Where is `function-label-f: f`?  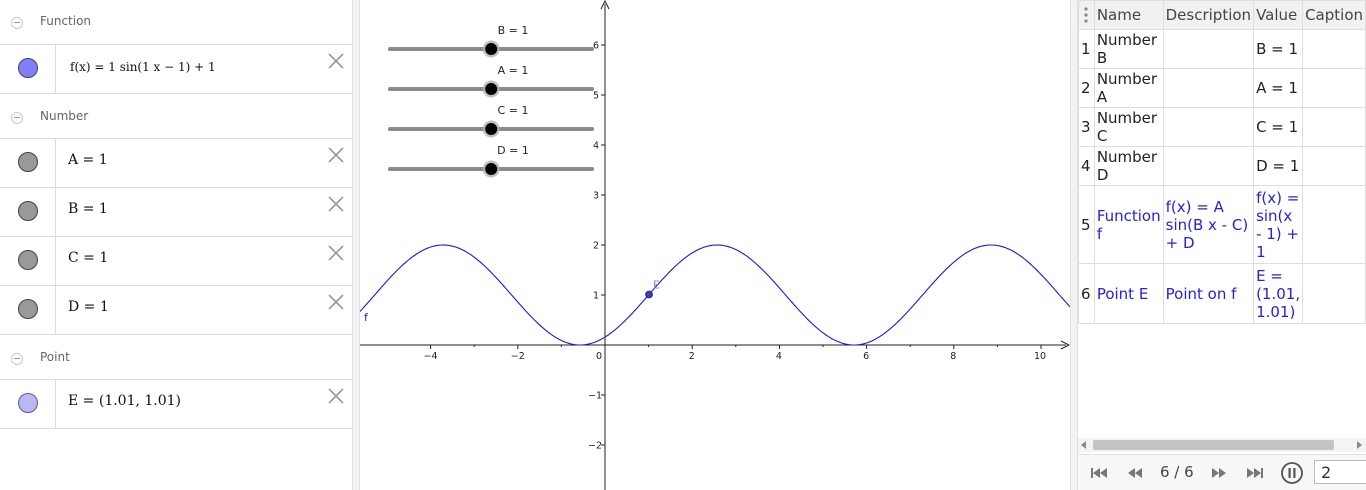
function-label-f: f is located at coordinates (366, 317).